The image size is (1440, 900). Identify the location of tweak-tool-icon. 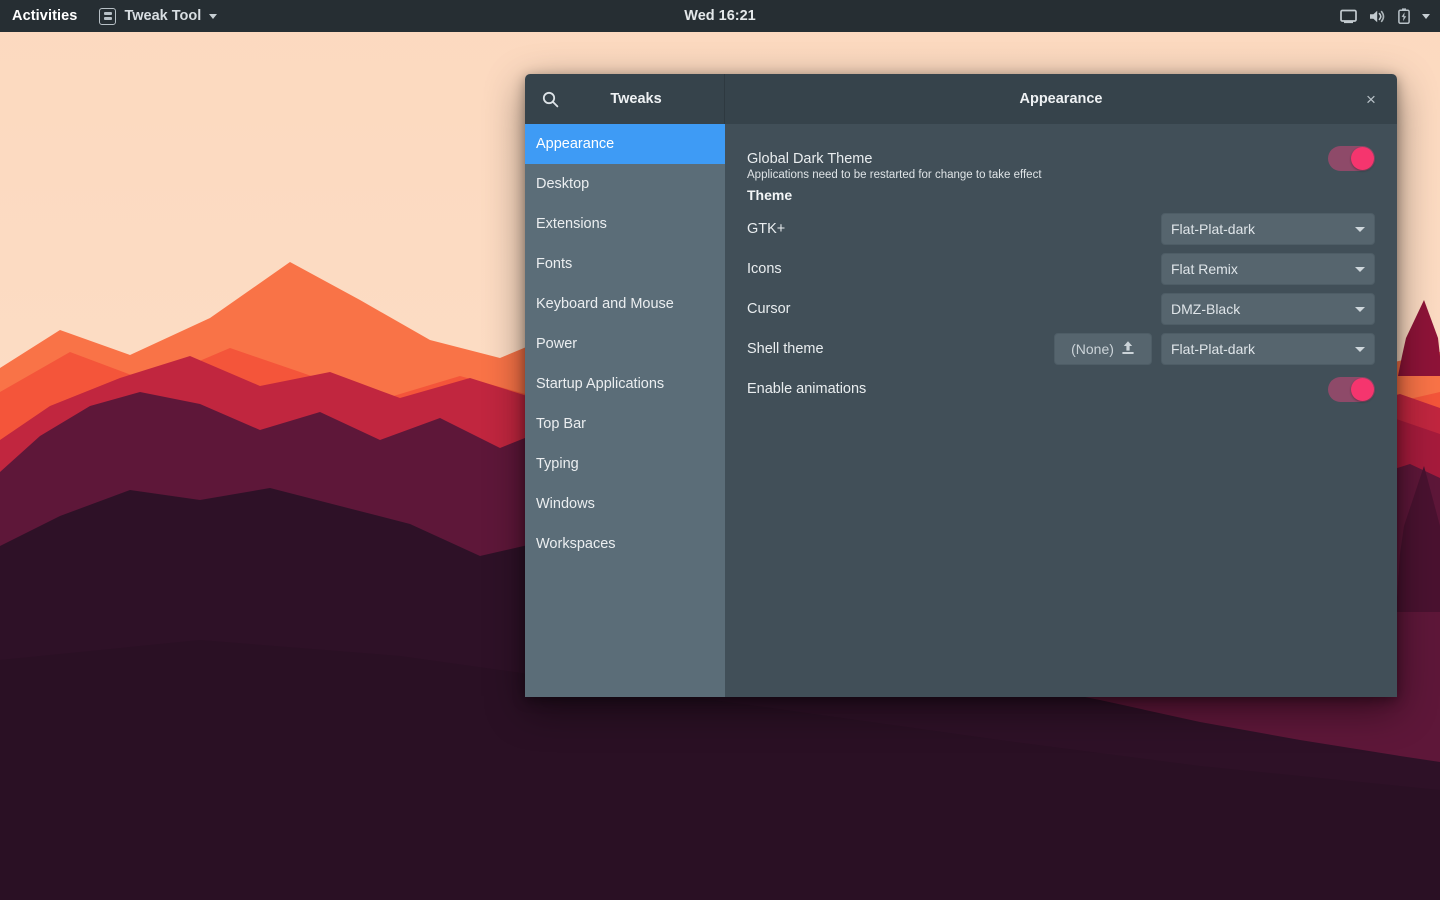
(108, 16).